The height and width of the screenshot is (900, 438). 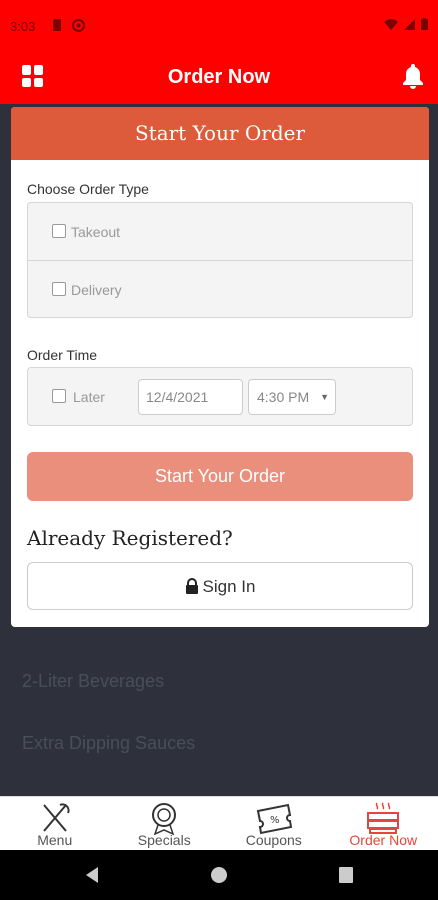 I want to click on app-bar: Order Now, so click(x=219, y=78).